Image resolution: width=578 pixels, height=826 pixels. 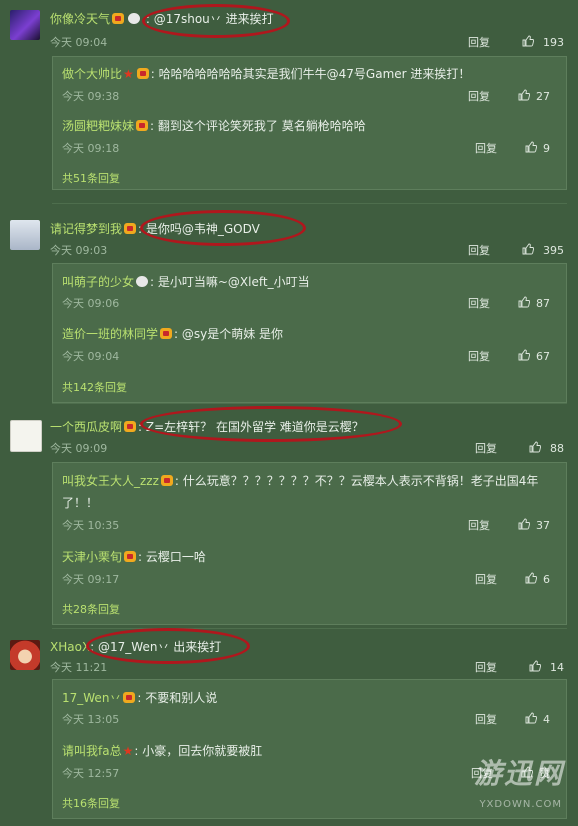 I want to click on username: XHaoX, so click(x=70, y=647).